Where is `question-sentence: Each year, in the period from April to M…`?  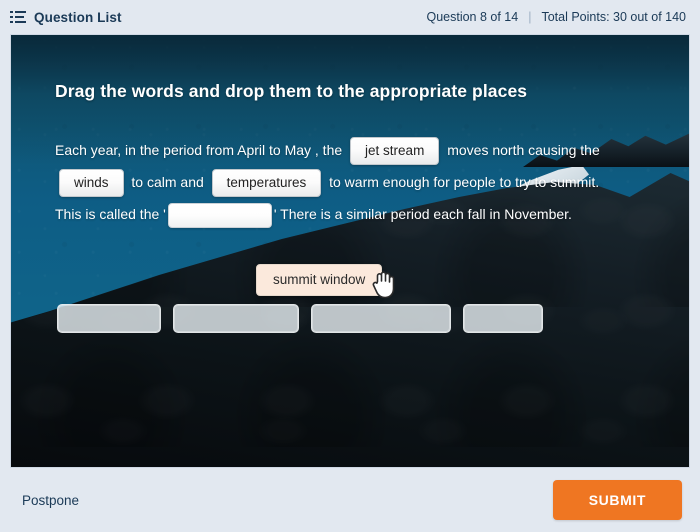 question-sentence: Each year, in the period from April to M… is located at coordinates (335, 182).